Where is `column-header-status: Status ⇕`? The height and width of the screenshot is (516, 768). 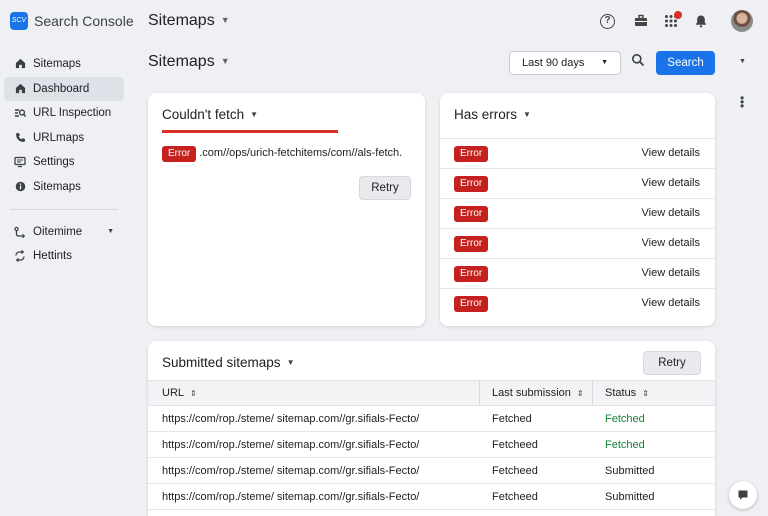 column-header-status: Status ⇕ is located at coordinates (627, 393).